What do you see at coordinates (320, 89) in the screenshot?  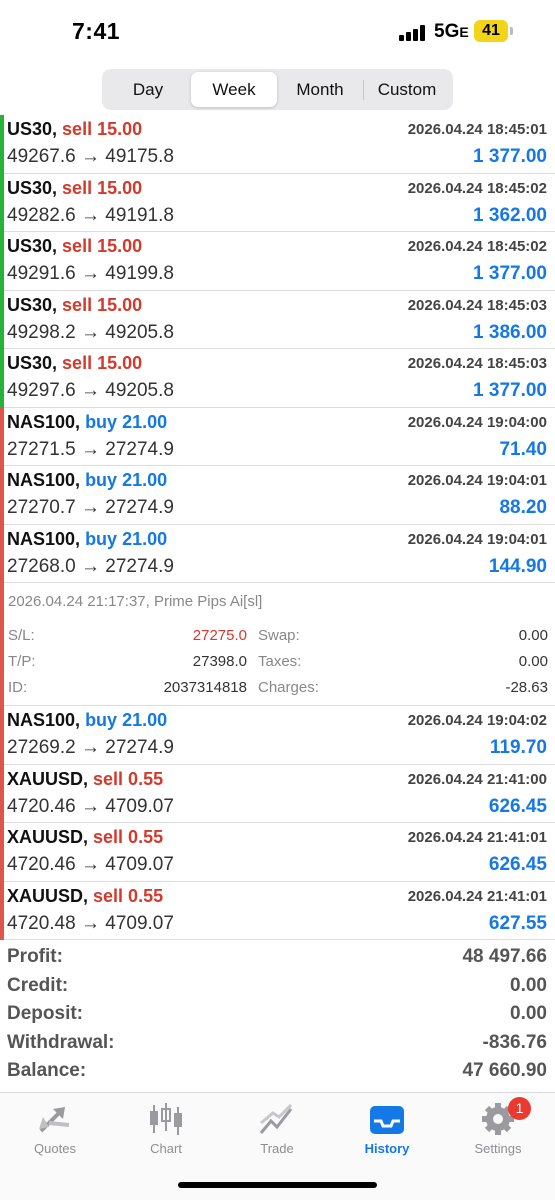 I see `tab-month: Month` at bounding box center [320, 89].